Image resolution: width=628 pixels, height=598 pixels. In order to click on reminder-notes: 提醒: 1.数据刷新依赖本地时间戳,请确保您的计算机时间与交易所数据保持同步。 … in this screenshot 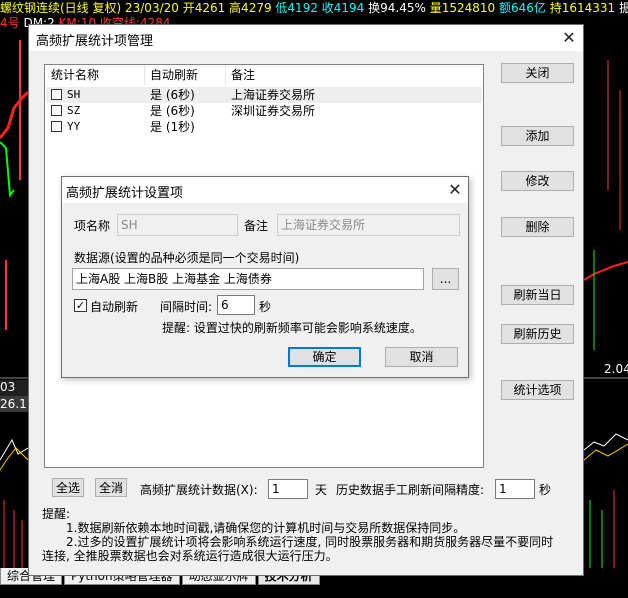, I will do `click(307, 535)`.